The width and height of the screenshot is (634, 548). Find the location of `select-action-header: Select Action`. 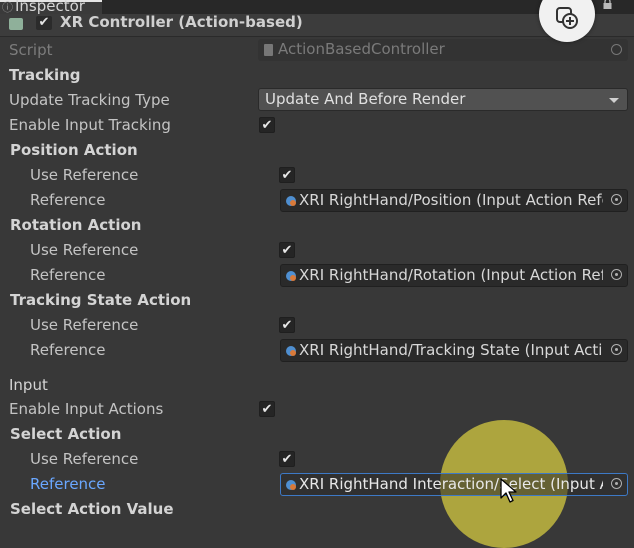

select-action-header: Select Action is located at coordinates (66, 434).